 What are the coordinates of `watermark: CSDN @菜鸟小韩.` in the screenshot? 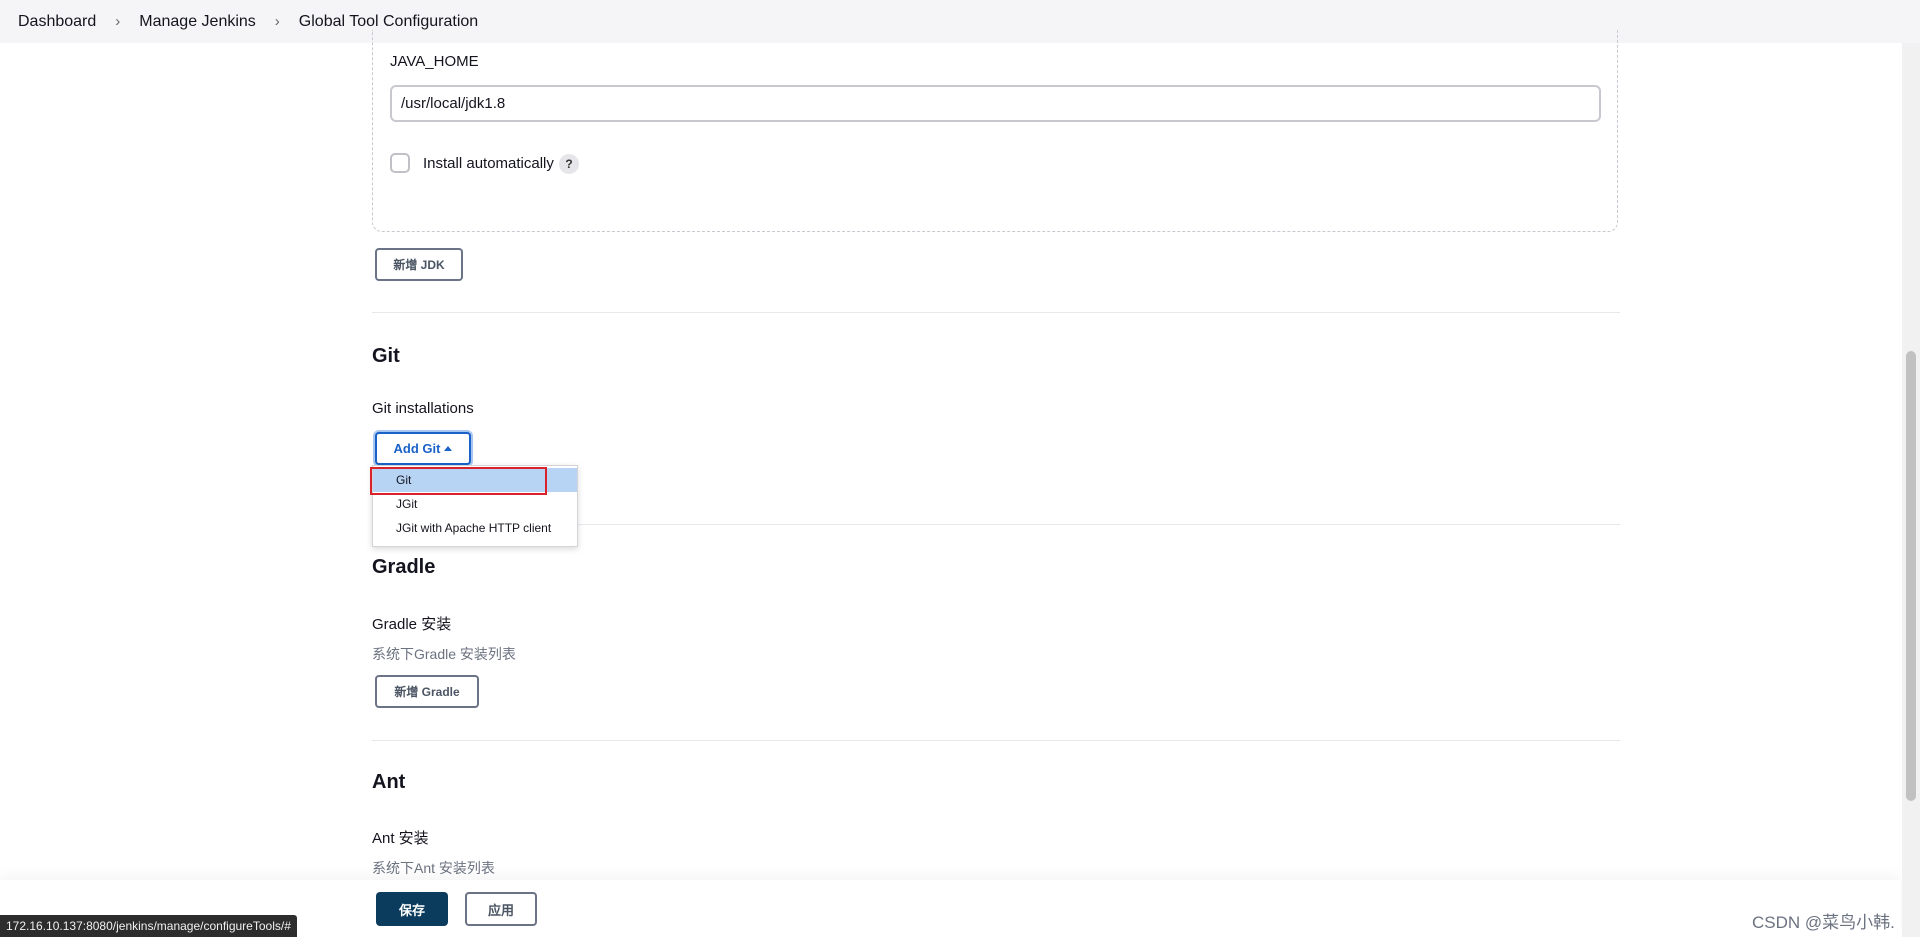 It's located at (1823, 922).